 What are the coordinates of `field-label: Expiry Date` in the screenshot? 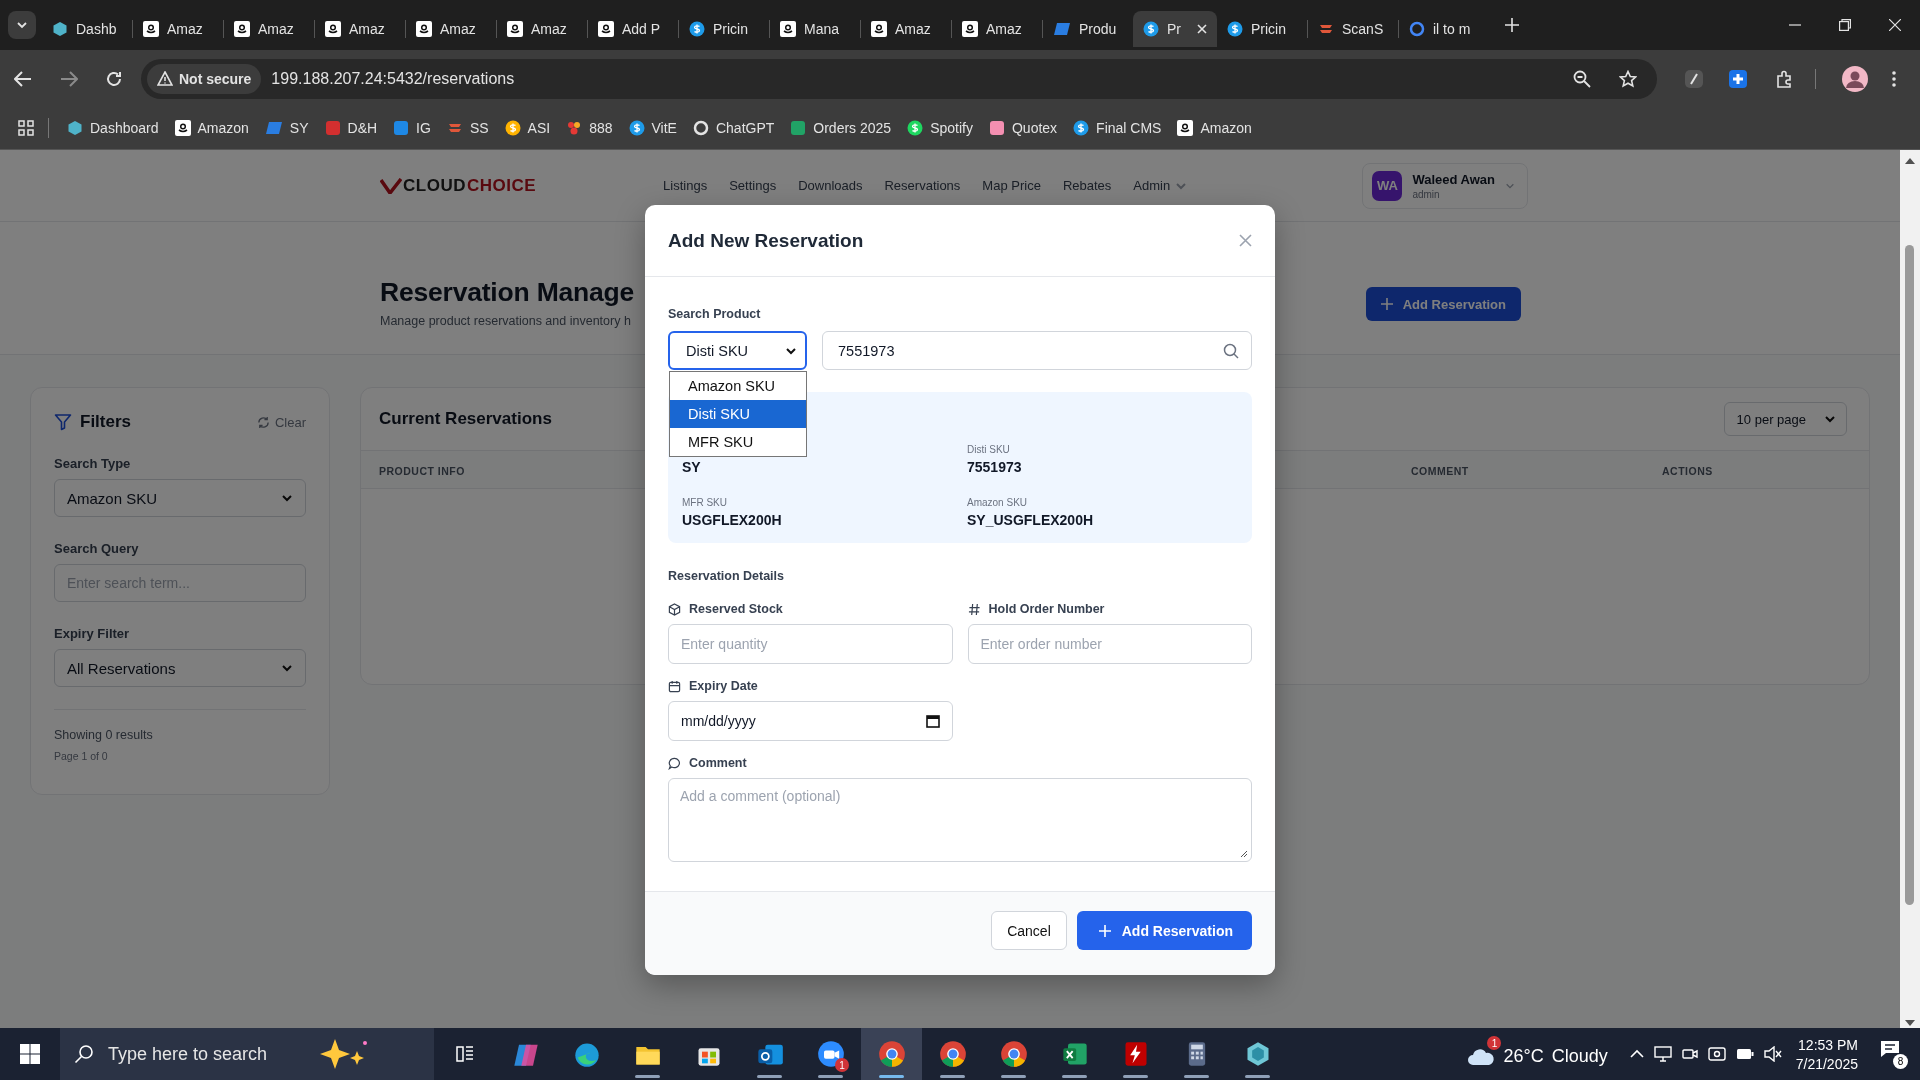 It's located at (723, 686).